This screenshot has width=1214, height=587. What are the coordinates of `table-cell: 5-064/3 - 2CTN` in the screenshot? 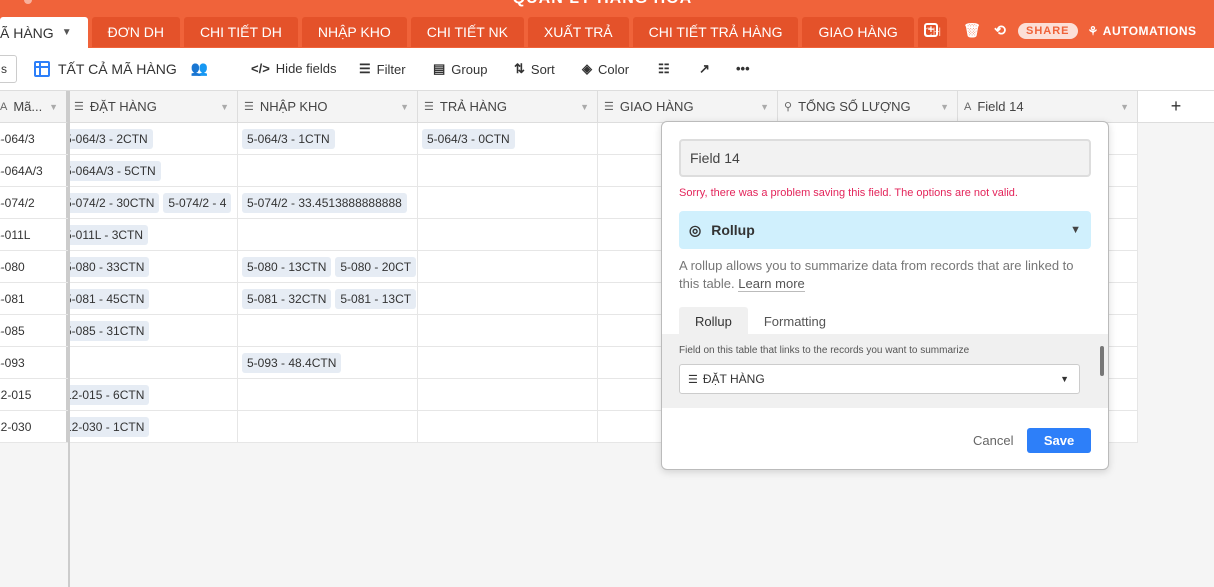 It's located at (153, 138).